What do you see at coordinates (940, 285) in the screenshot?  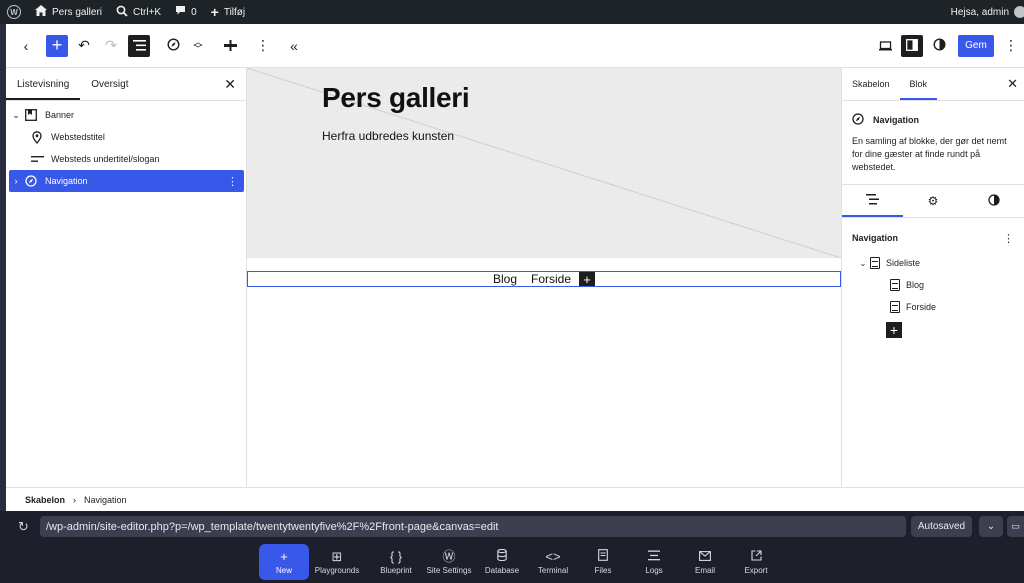 I see `nav-item-blog: Blog` at bounding box center [940, 285].